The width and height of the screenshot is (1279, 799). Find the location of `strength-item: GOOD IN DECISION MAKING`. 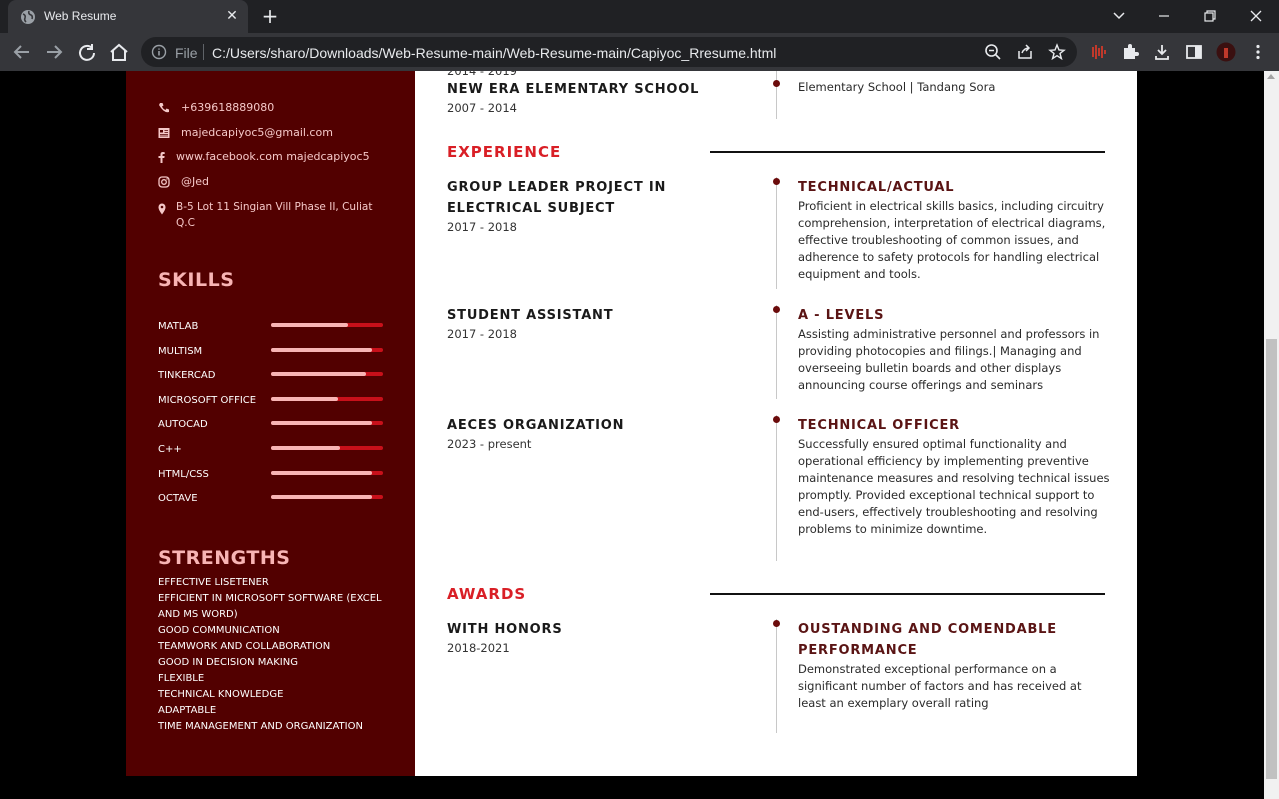

strength-item: GOOD IN DECISION MAKING is located at coordinates (228, 662).